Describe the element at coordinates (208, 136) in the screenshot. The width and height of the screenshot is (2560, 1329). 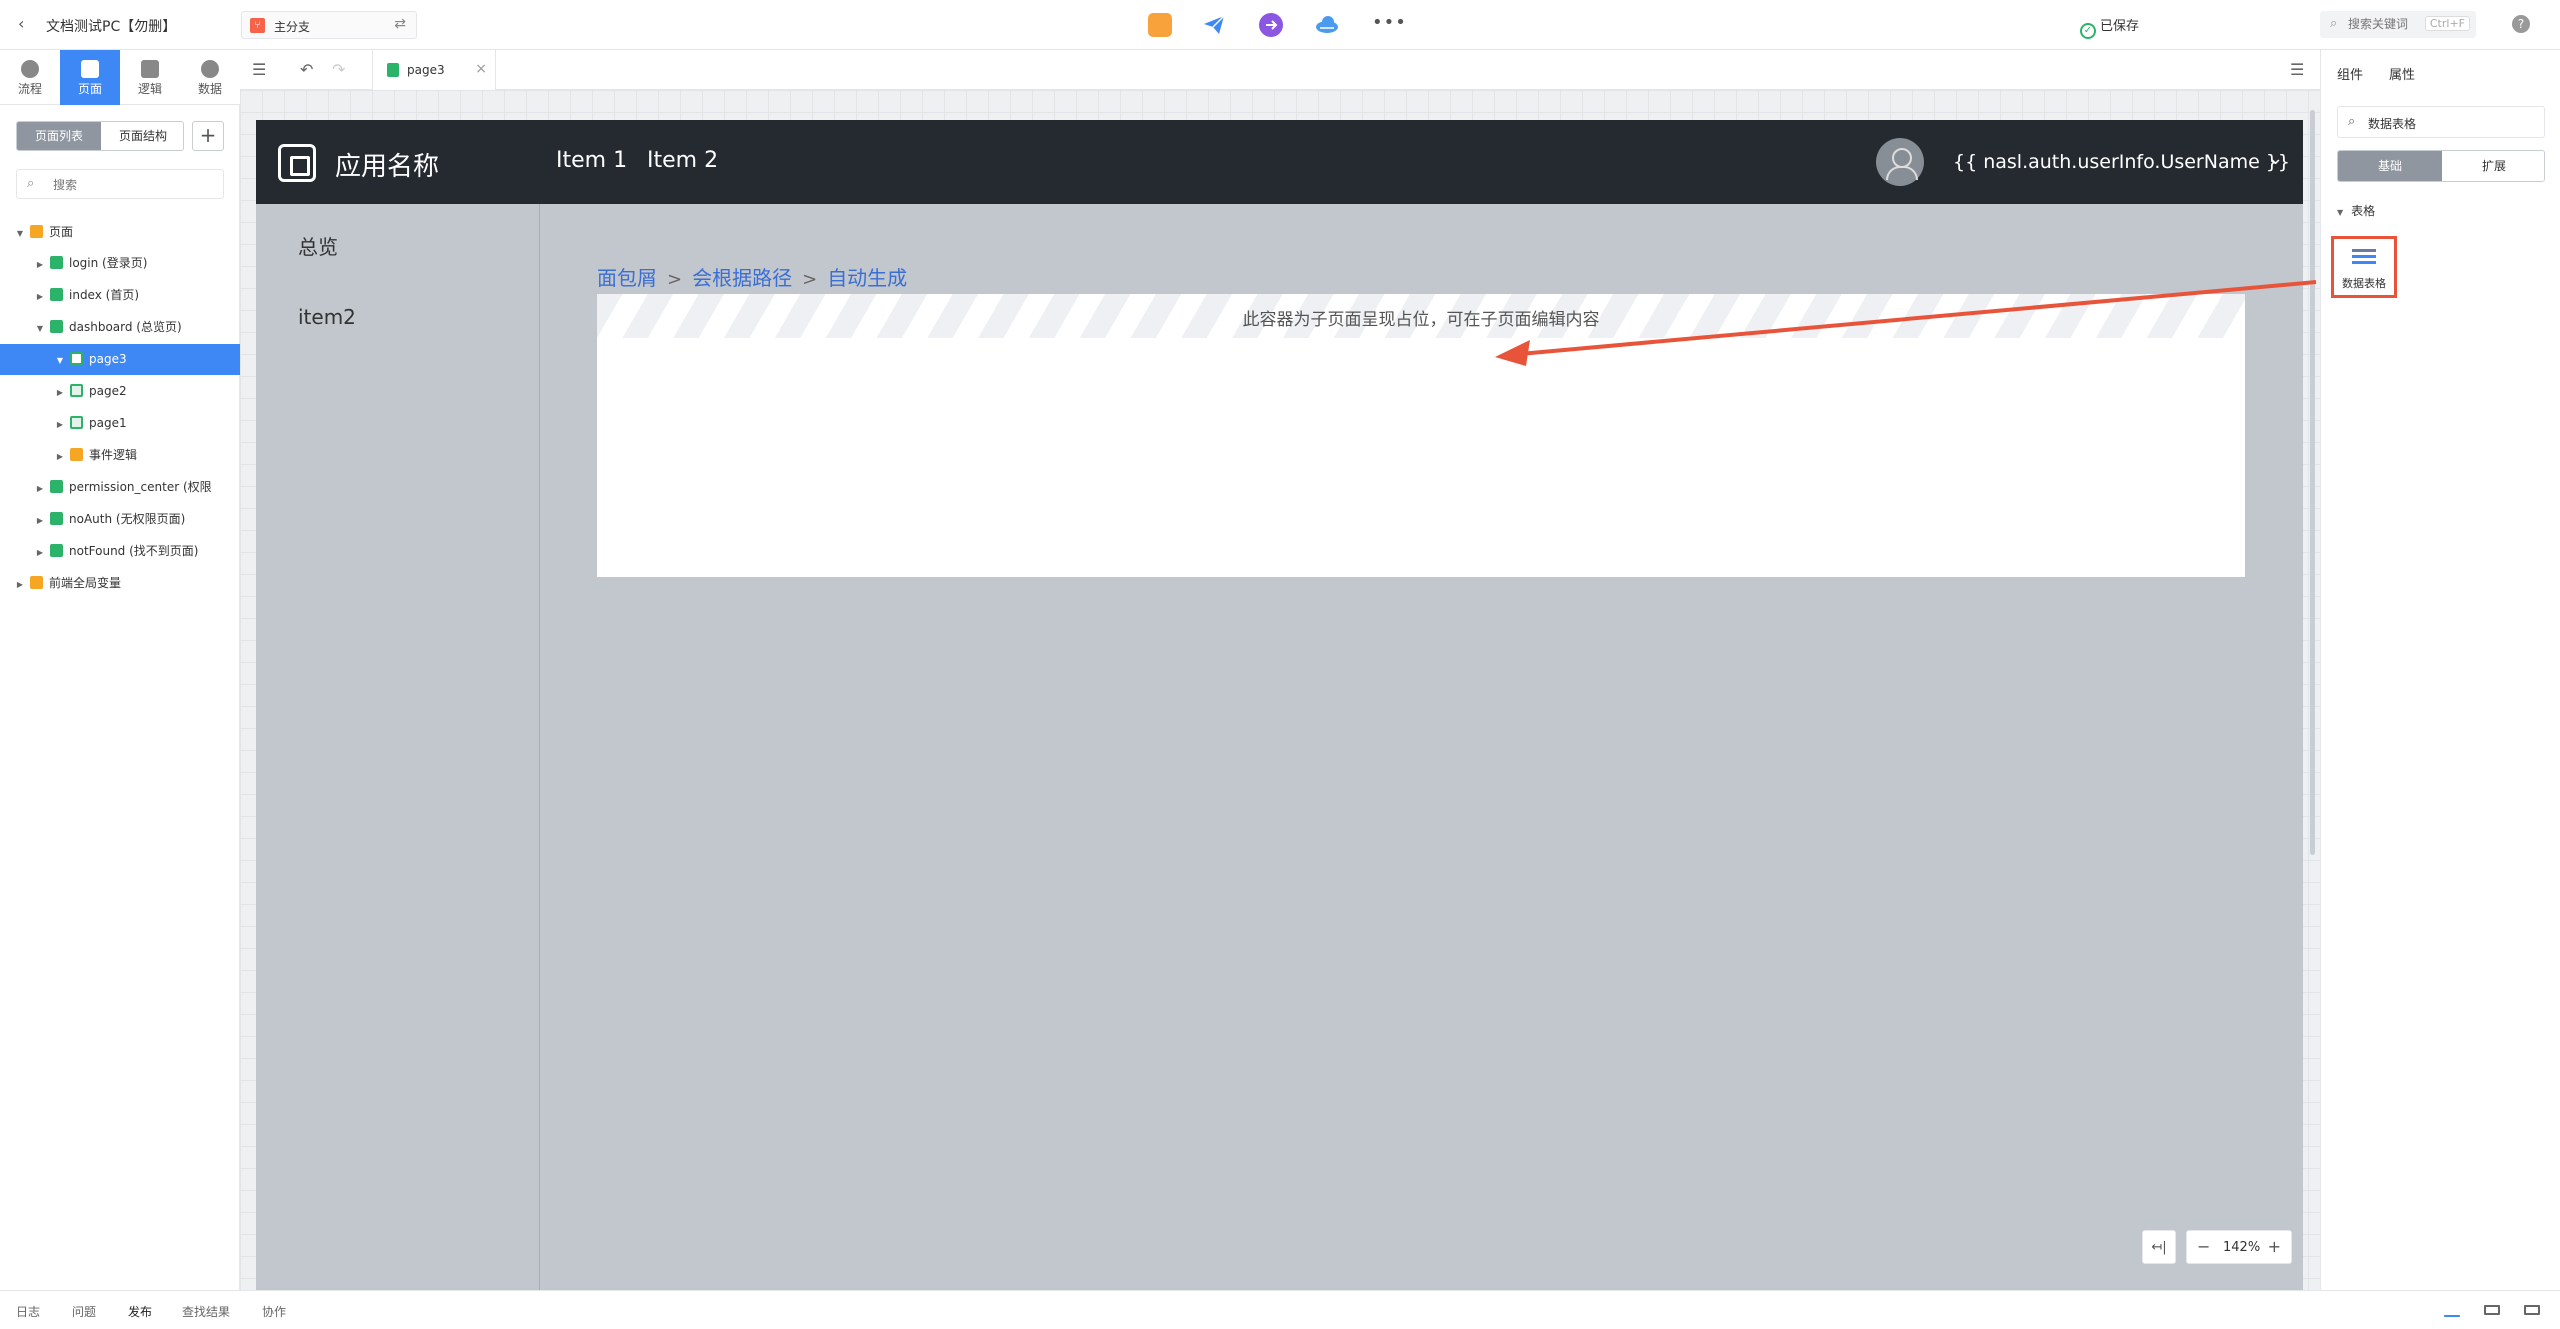
I see `add-page-button: +` at that location.